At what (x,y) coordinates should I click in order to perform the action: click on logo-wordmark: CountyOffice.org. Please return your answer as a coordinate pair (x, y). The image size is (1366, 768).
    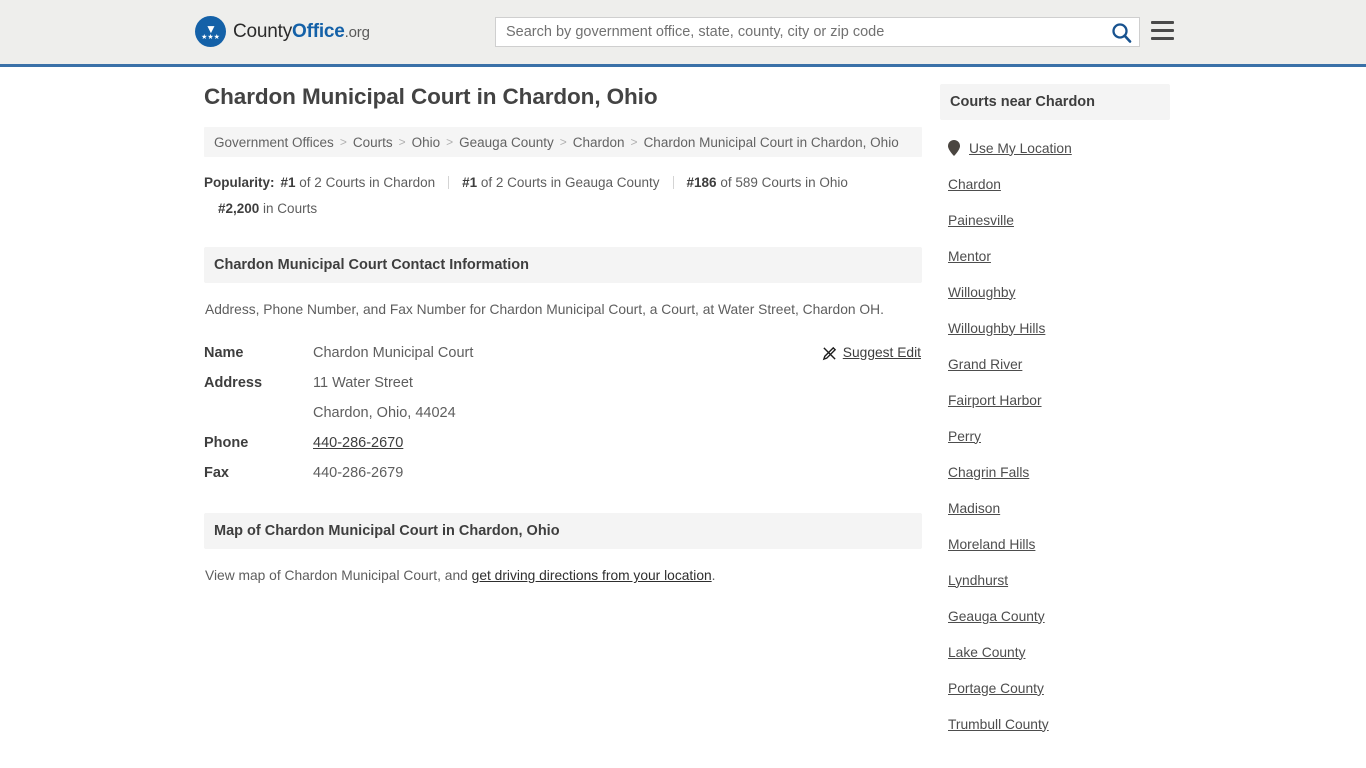
    Looking at the image, I should click on (301, 32).